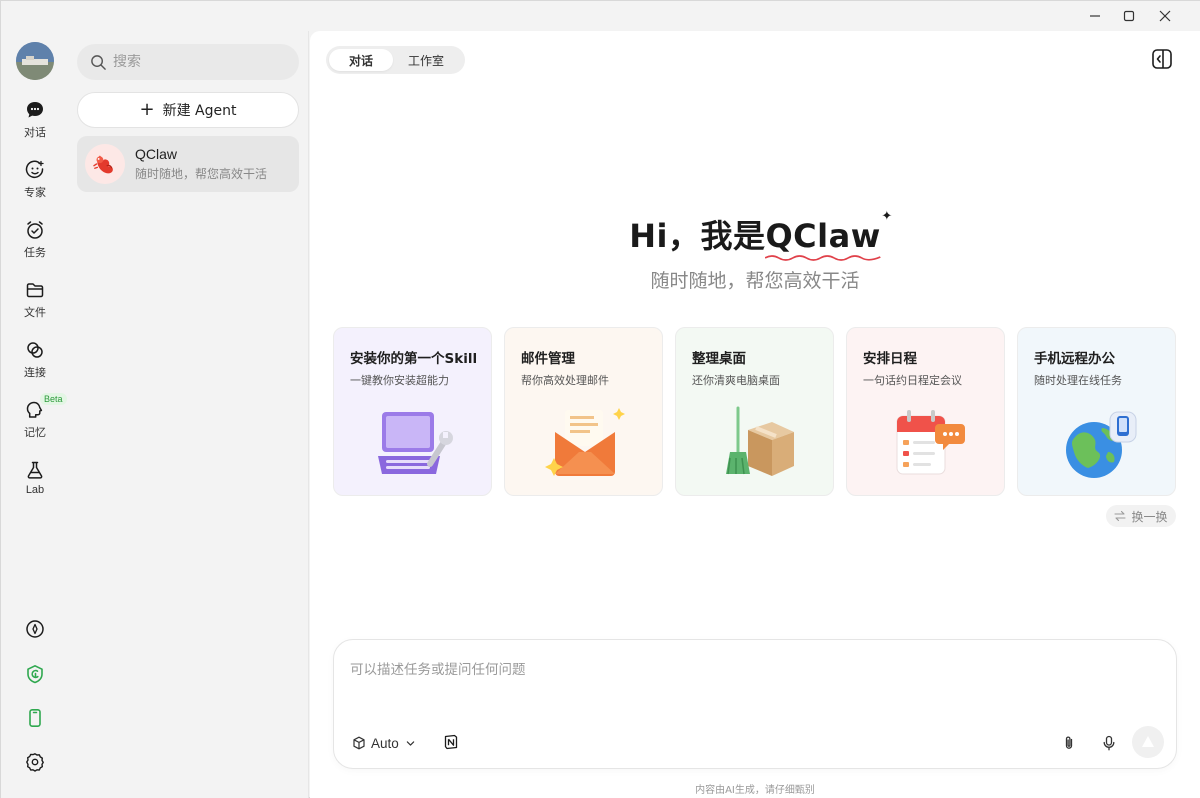 The height and width of the screenshot is (798, 1200). I want to click on rail-label-expert: 专家, so click(35, 192).